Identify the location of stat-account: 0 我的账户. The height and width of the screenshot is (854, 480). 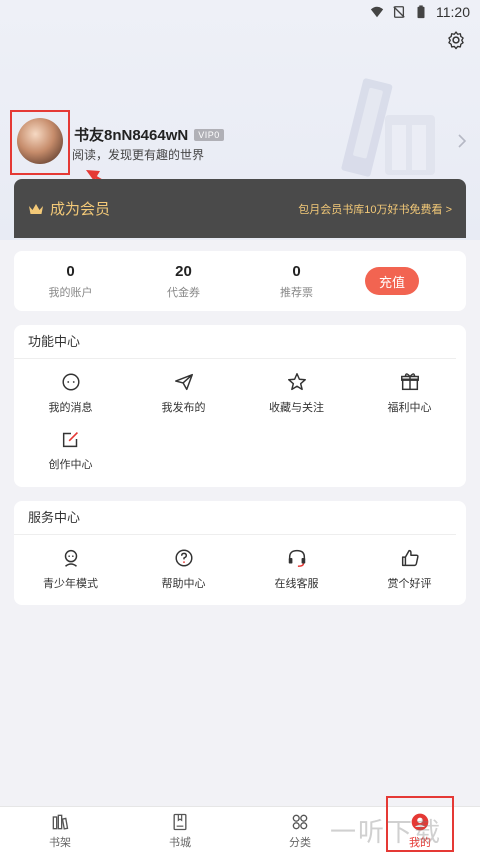
(70, 281).